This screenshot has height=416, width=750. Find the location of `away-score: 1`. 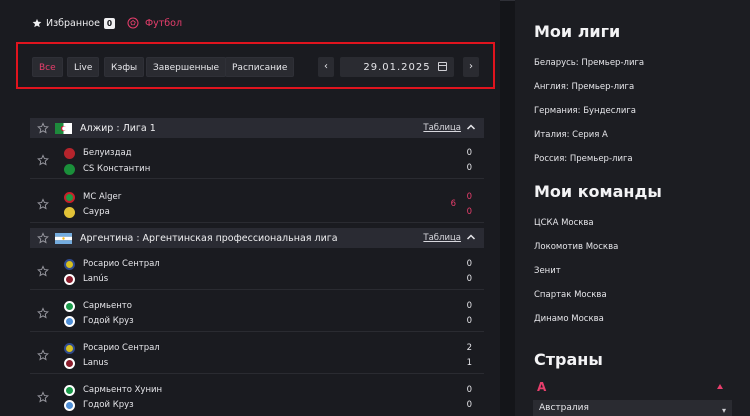

away-score: 1 is located at coordinates (469, 363).